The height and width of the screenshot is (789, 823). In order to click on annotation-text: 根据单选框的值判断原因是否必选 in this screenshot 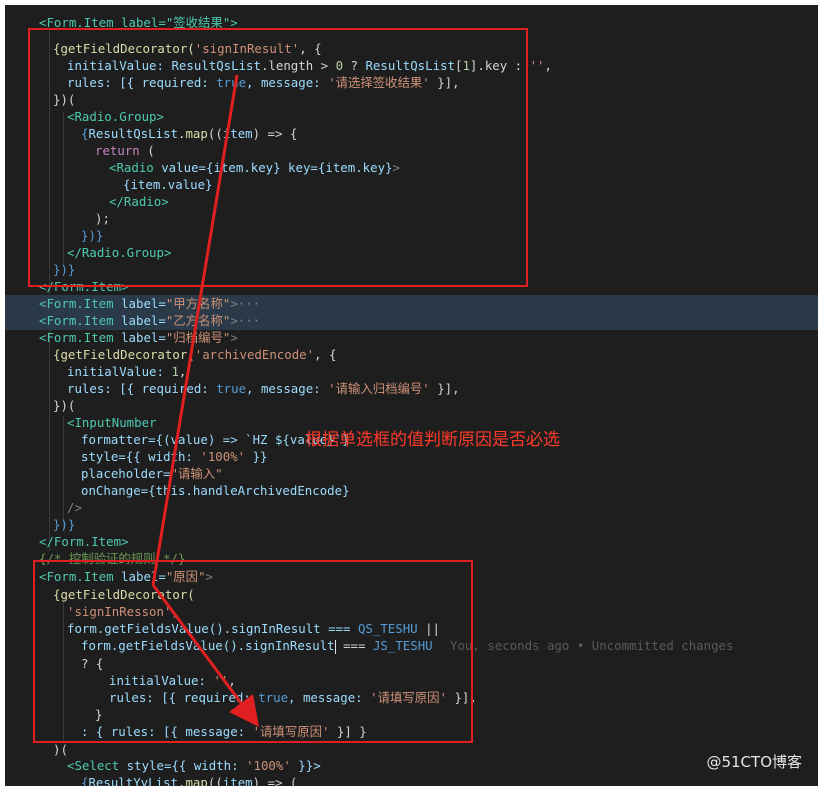, I will do `click(432, 440)`.